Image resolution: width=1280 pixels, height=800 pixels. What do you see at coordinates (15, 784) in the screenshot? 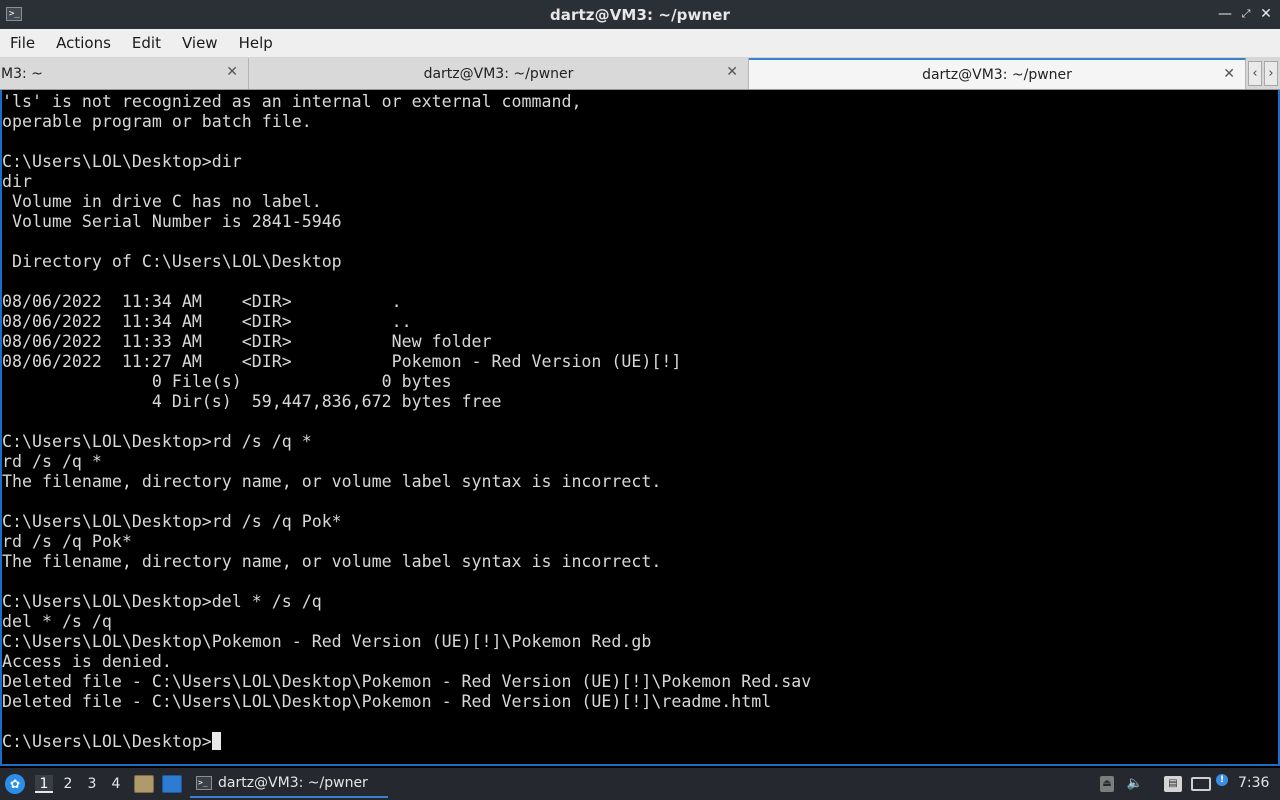
I see `start-menu-icon: ✿` at bounding box center [15, 784].